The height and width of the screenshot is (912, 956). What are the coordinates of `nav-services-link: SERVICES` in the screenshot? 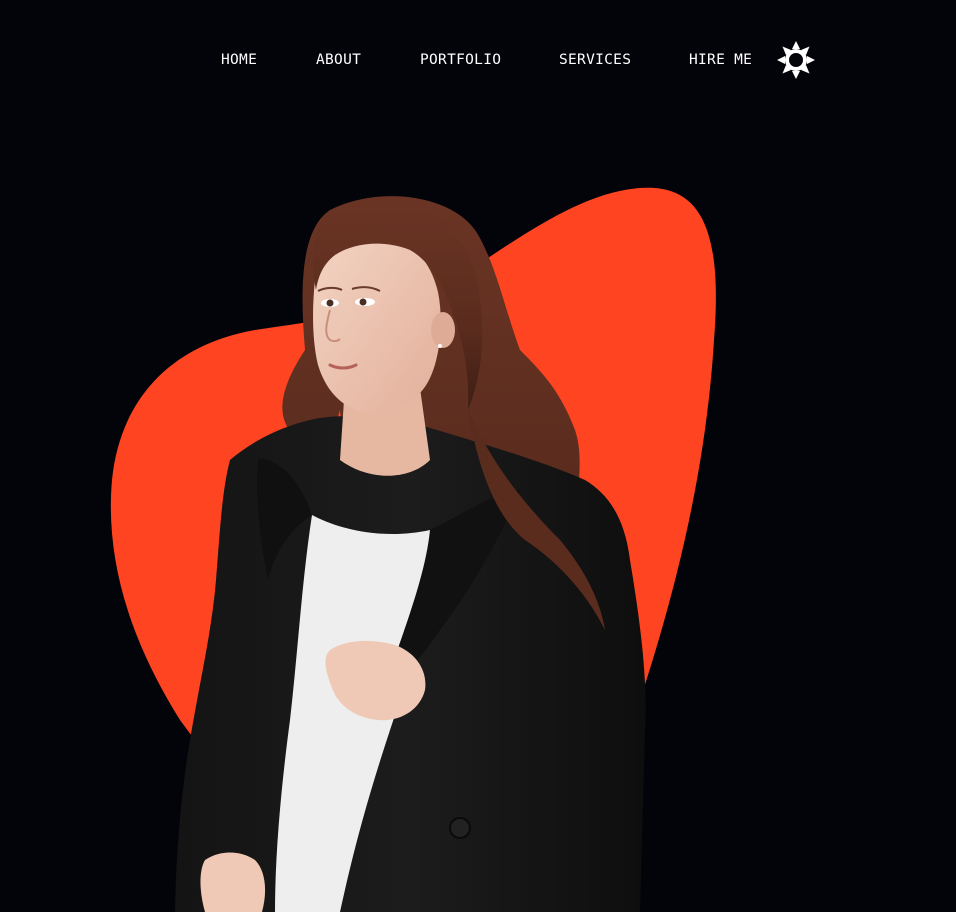 It's located at (595, 60).